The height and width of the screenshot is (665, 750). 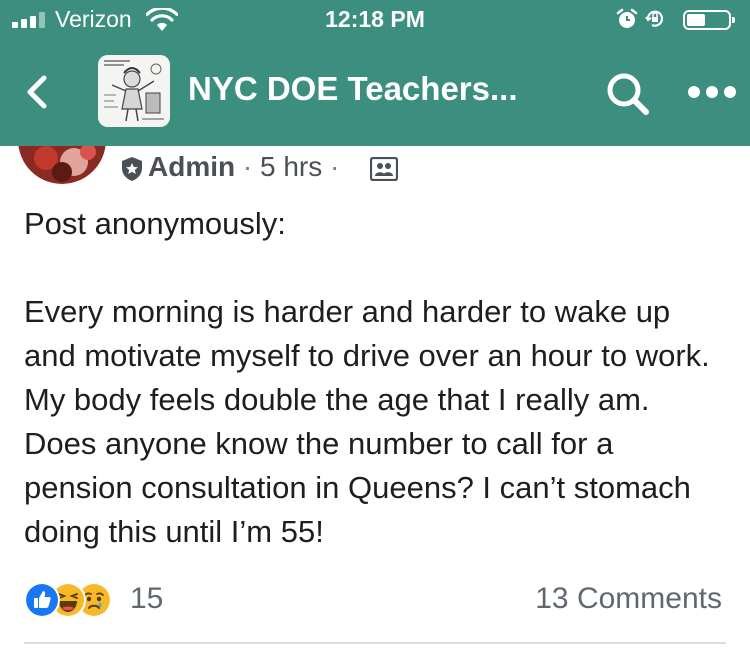 I want to click on post-meta: Admin · 5 hrs ·, so click(x=270, y=168).